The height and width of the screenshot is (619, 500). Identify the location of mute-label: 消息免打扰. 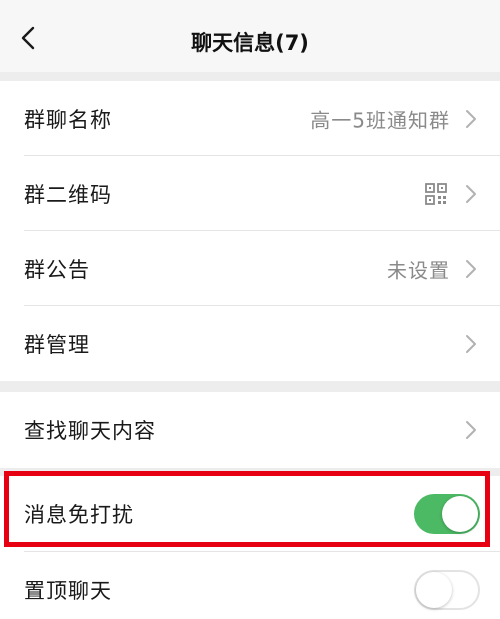
(79, 515).